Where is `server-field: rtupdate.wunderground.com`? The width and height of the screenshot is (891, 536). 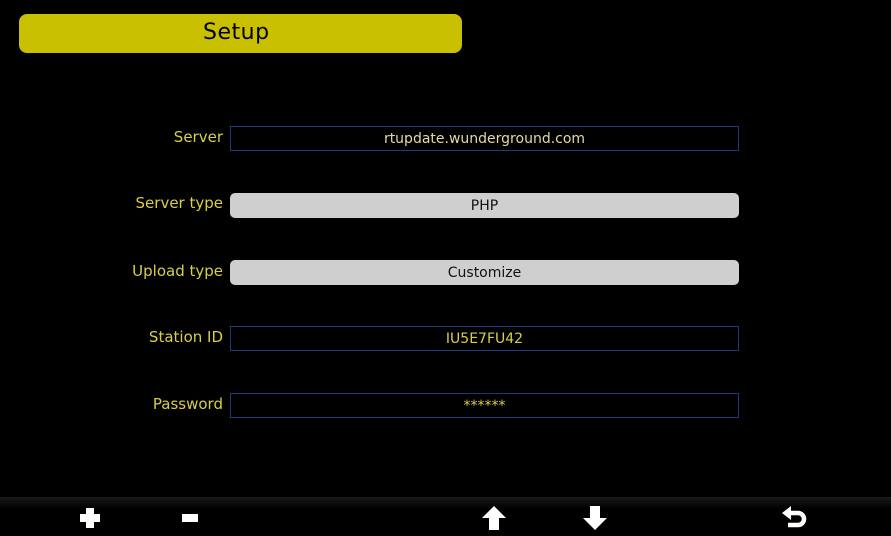
server-field: rtupdate.wunderground.com is located at coordinates (484, 138).